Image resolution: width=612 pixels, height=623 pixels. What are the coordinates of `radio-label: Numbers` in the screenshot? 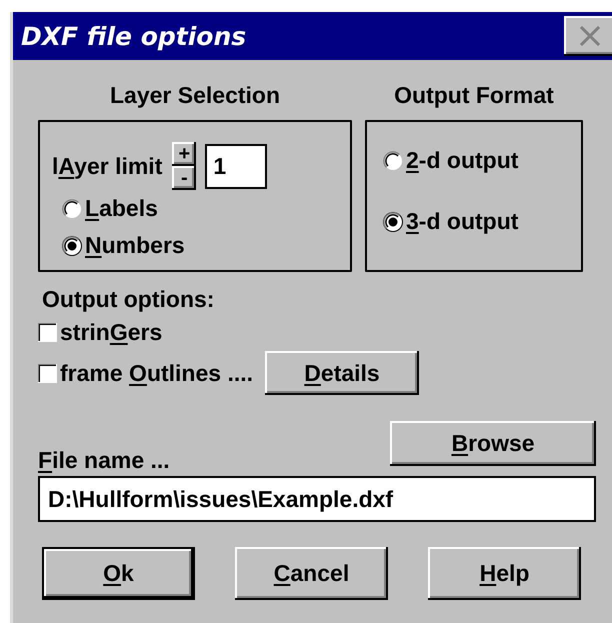 It's located at (135, 246).